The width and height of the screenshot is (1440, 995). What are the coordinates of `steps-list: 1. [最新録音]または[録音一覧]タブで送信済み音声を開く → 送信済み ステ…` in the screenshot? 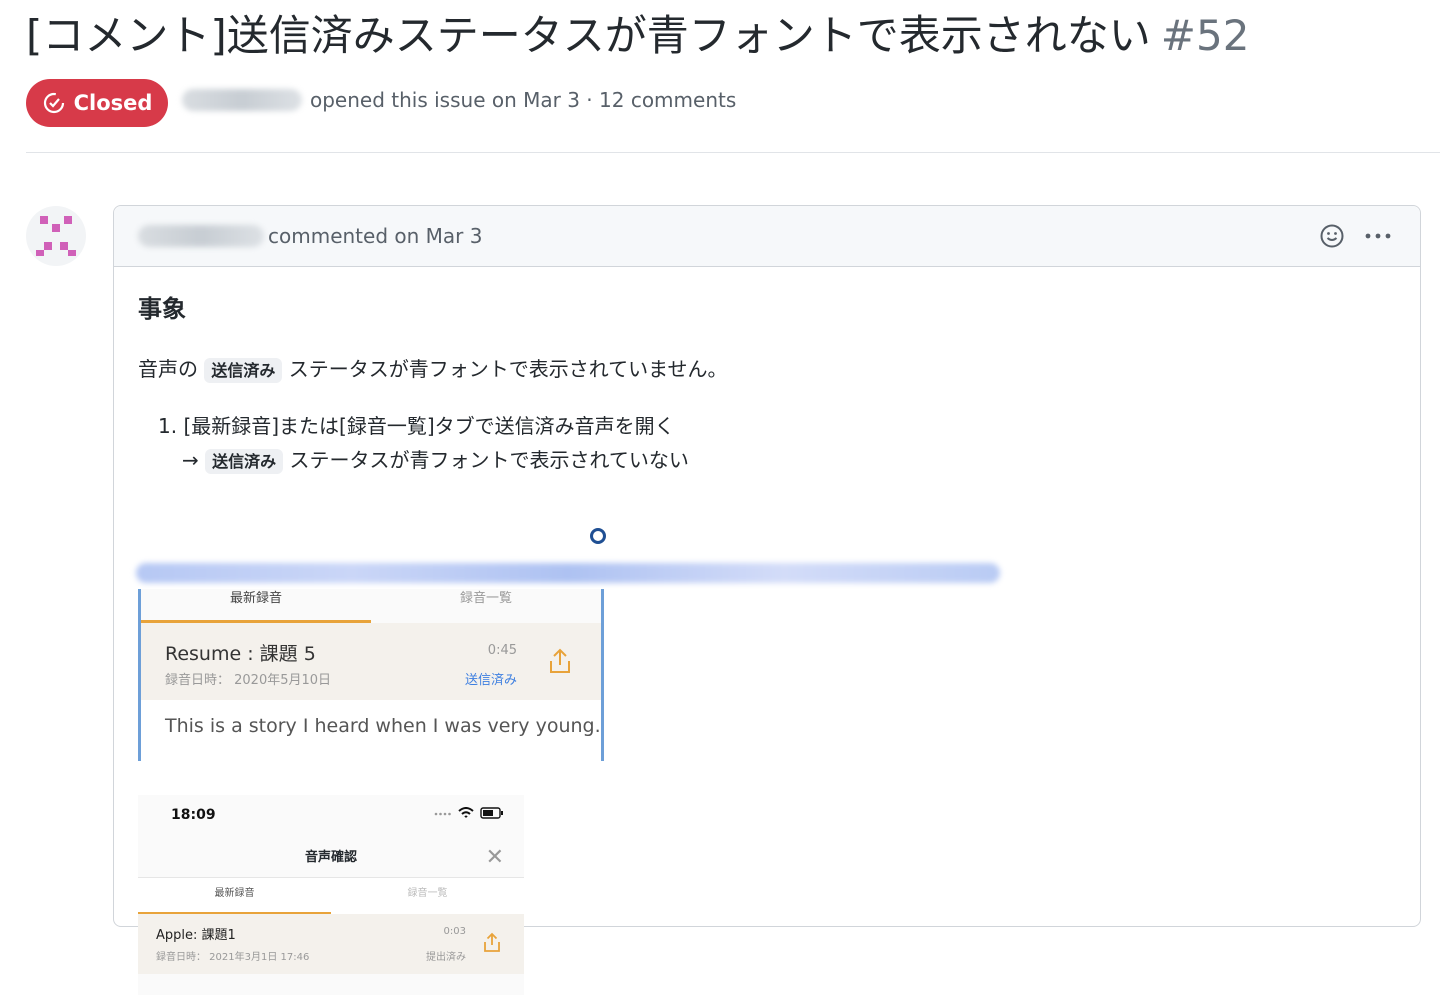 It's located at (423, 444).